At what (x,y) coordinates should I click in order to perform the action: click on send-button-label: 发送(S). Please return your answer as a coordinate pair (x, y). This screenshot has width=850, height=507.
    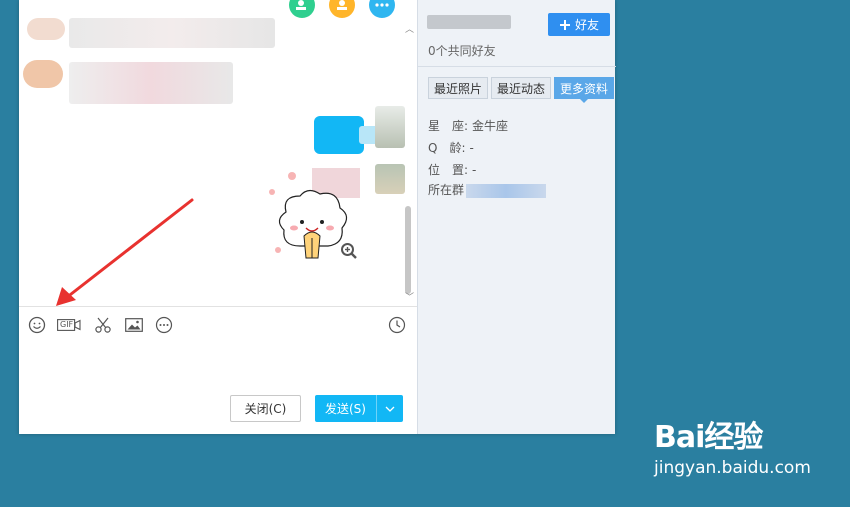
    Looking at the image, I should click on (346, 408).